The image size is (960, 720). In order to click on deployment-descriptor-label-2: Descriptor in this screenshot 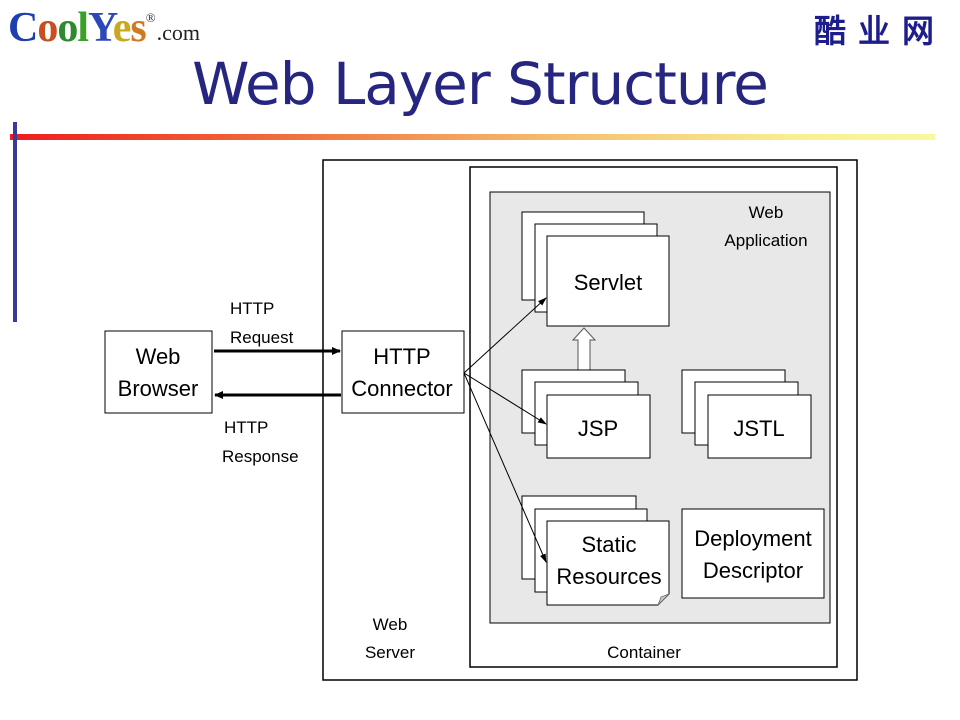, I will do `click(753, 570)`.